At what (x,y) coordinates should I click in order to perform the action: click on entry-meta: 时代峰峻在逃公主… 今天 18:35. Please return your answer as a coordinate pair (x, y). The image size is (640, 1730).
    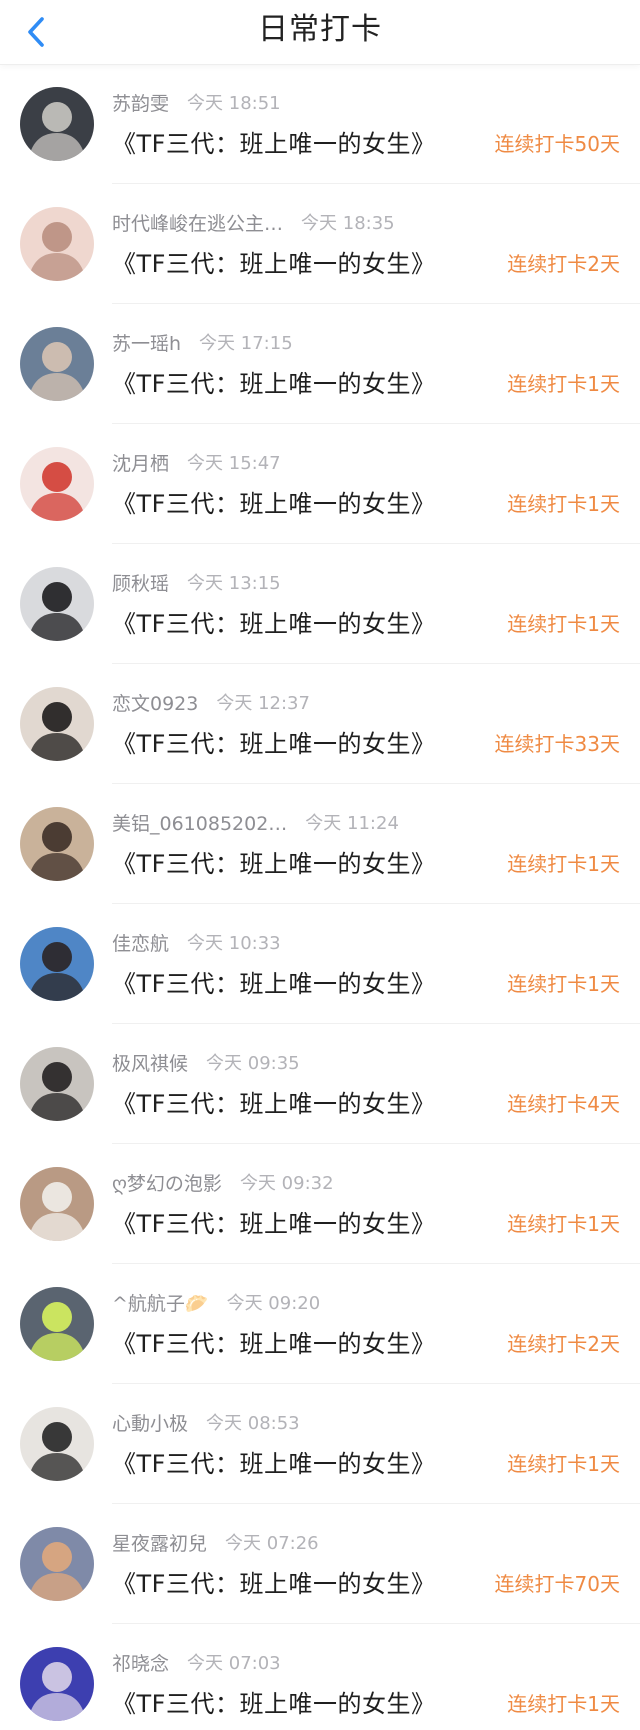
    Looking at the image, I should click on (253, 222).